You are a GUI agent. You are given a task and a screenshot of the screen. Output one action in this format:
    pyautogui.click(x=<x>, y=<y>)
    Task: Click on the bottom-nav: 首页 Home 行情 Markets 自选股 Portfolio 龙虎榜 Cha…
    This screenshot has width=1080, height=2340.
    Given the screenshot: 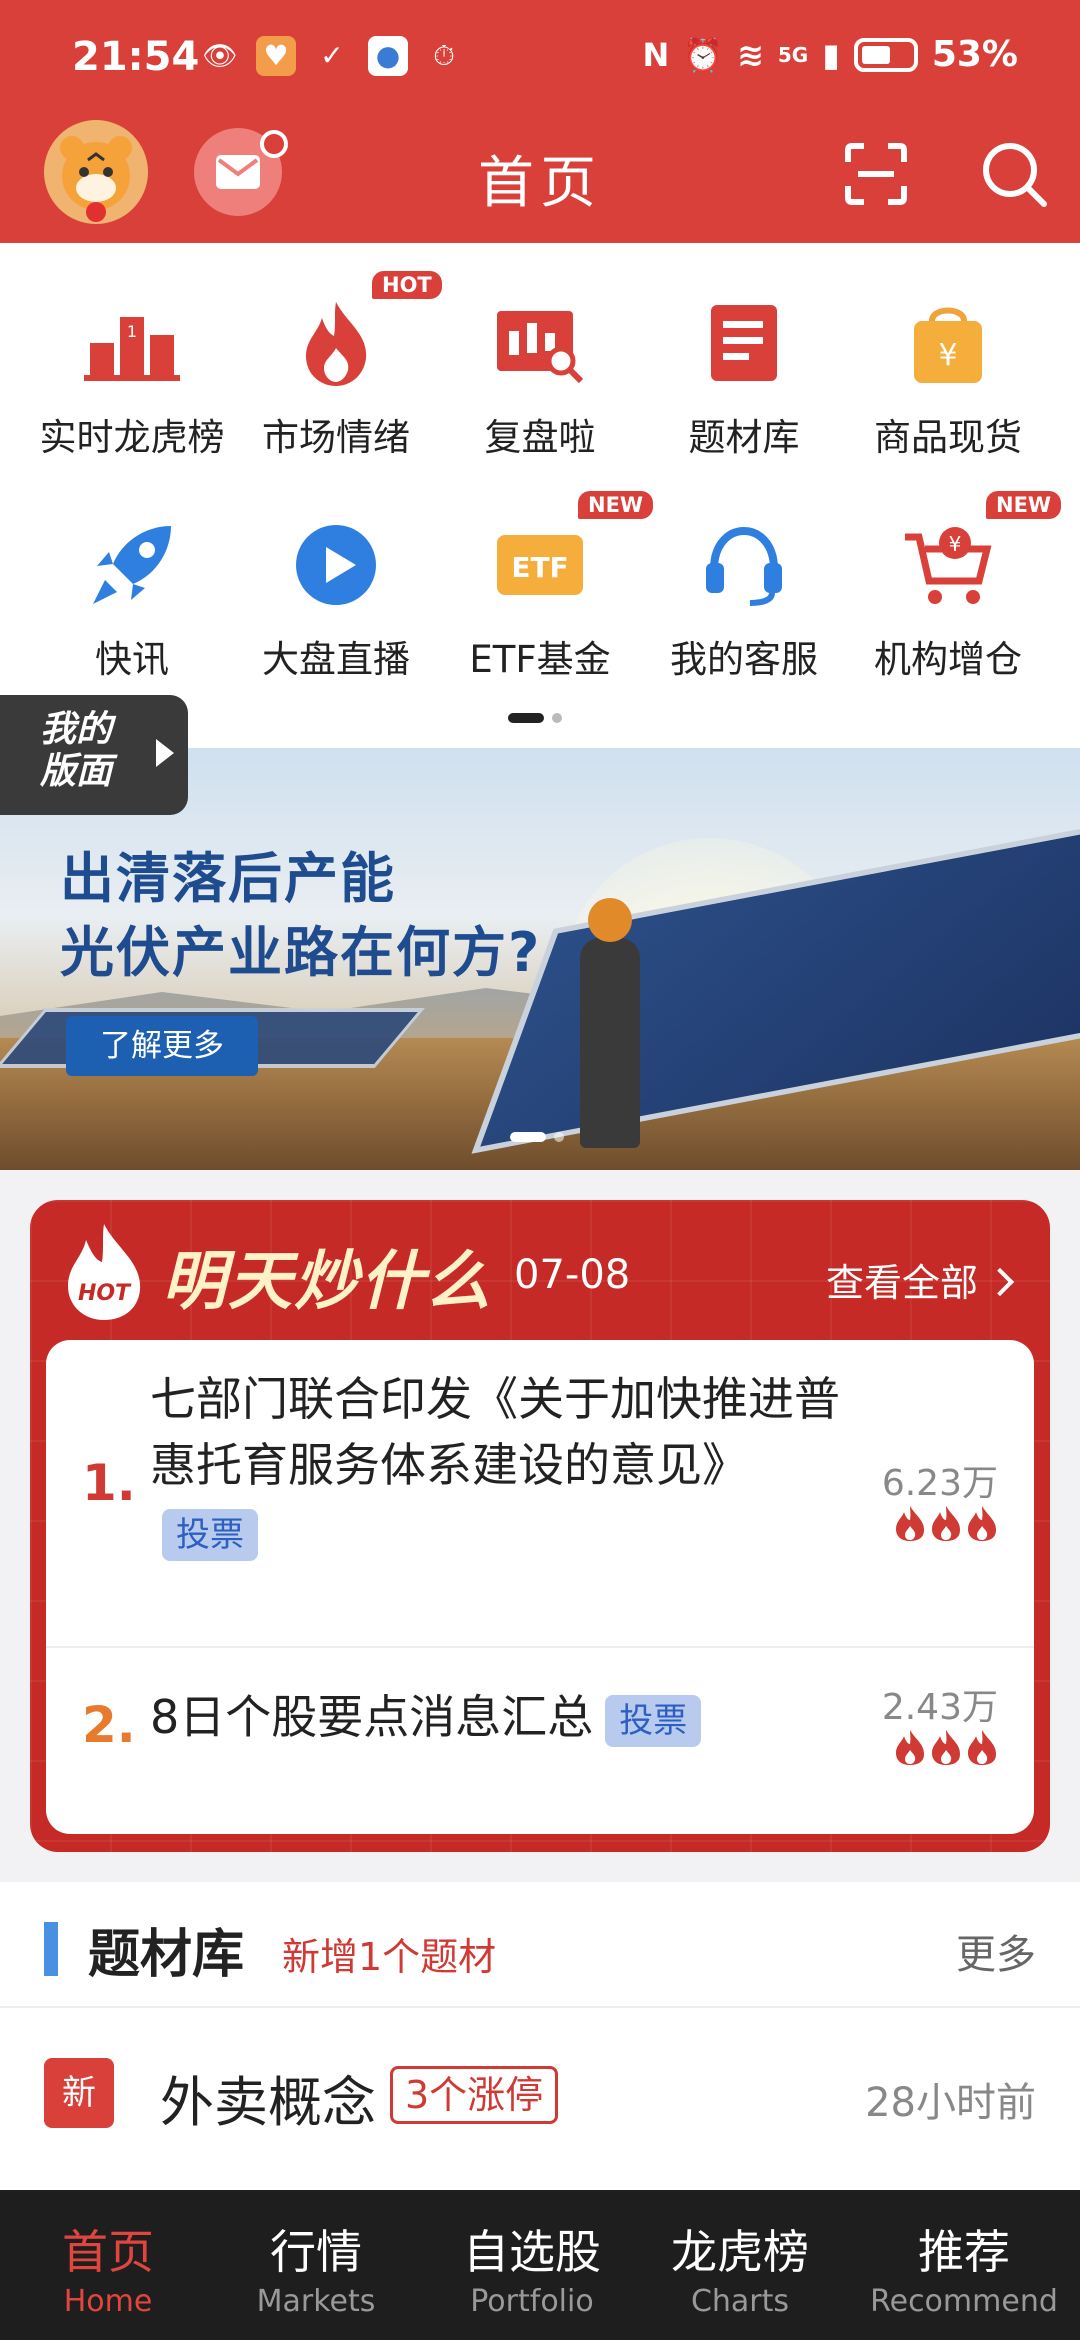 What is the action you would take?
    pyautogui.click(x=540, y=2265)
    